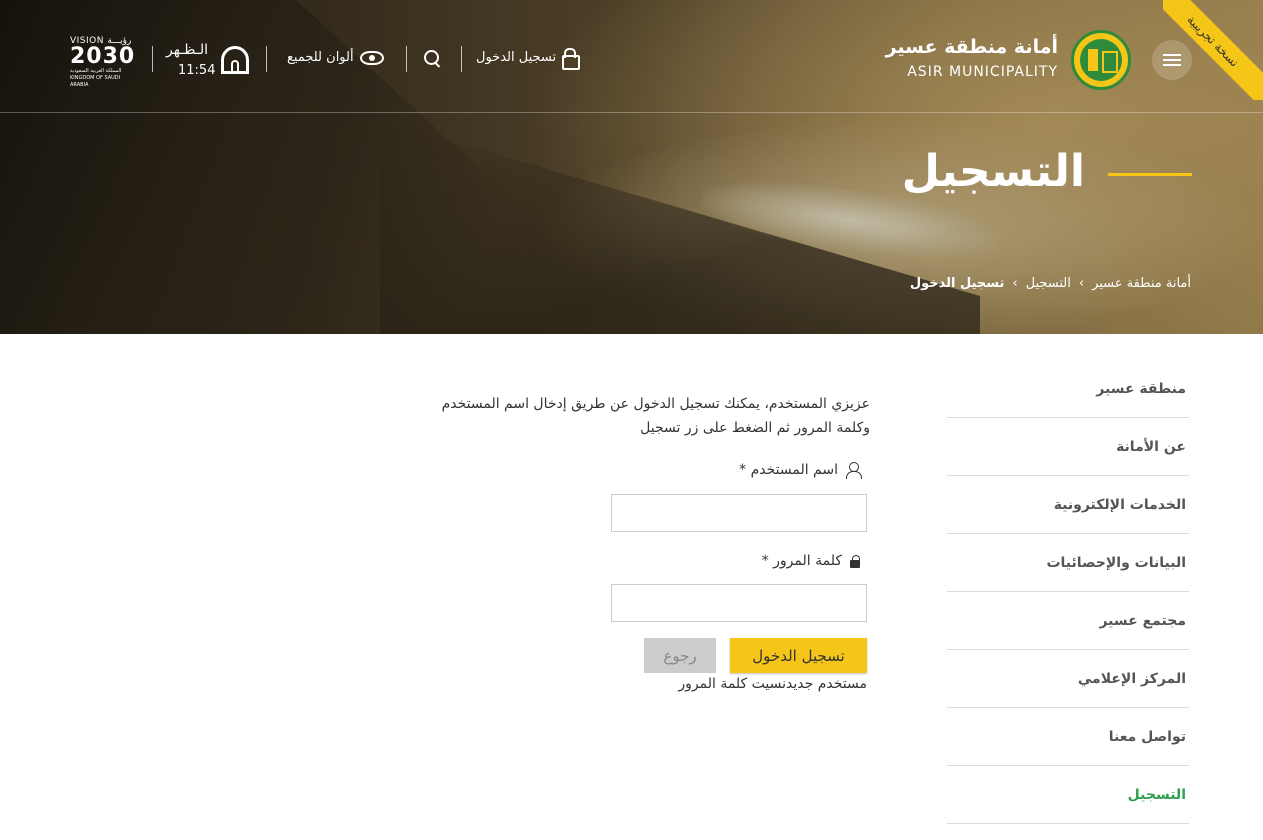 Image resolution: width=1263 pixels, height=840 pixels. Describe the element at coordinates (1141, 283) in the screenshot. I see `breadcrumb-home: أمانة منطقة عسير` at that location.